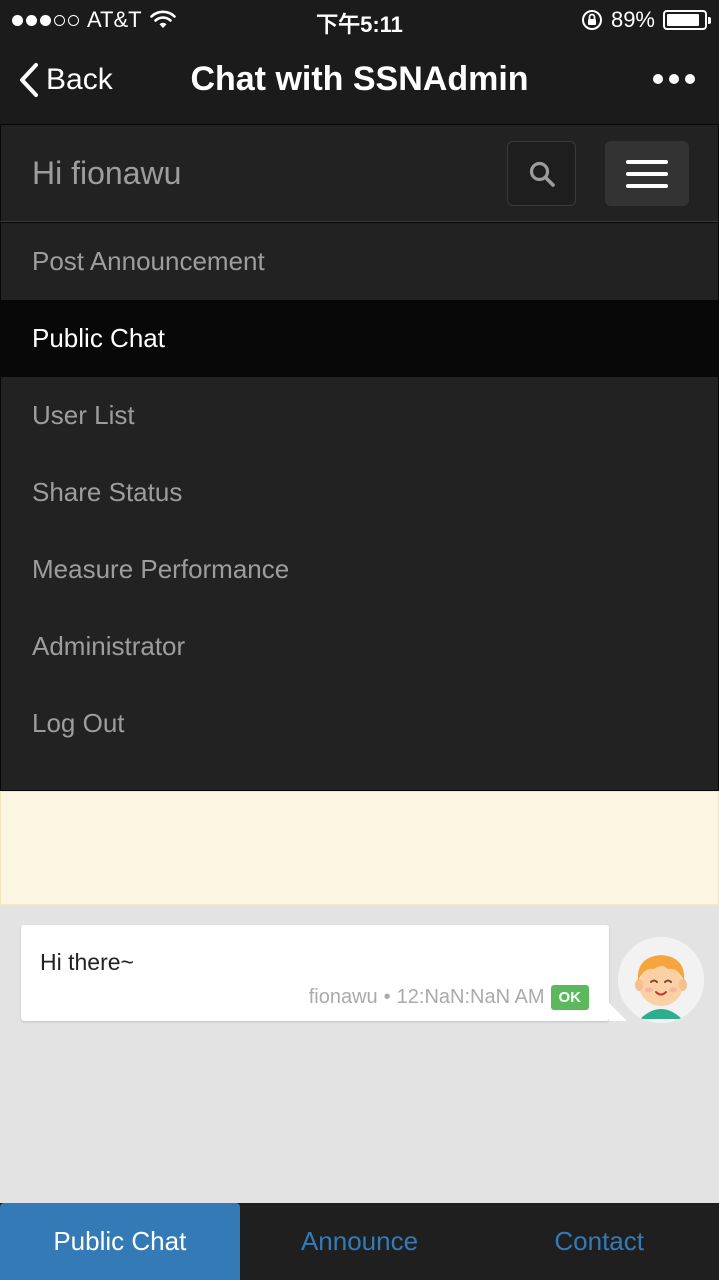 The height and width of the screenshot is (1280, 719). What do you see at coordinates (87, 962) in the screenshot?
I see `message-text: Hi there~` at bounding box center [87, 962].